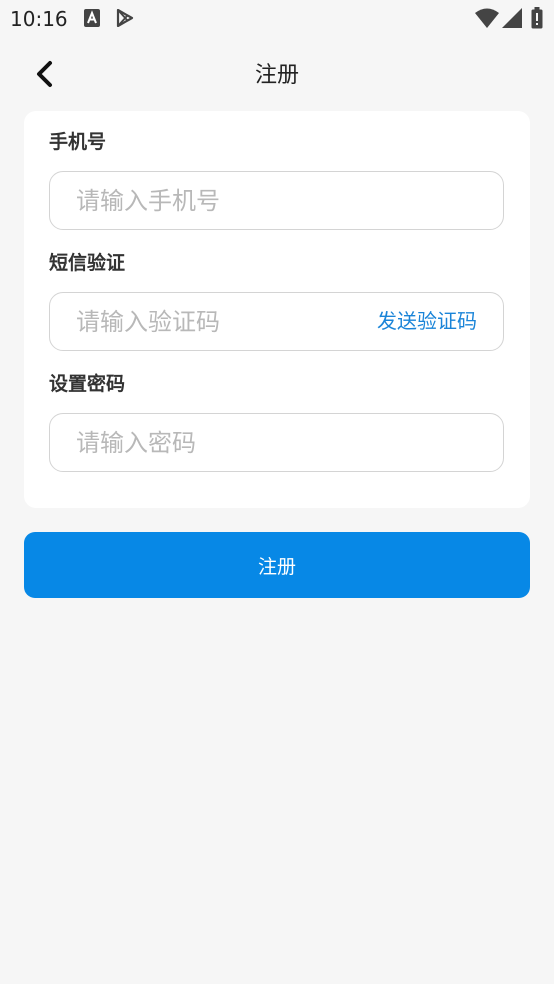 The height and width of the screenshot is (984, 554). Describe the element at coordinates (78, 142) in the screenshot. I see `phone-label: 手机号` at that location.